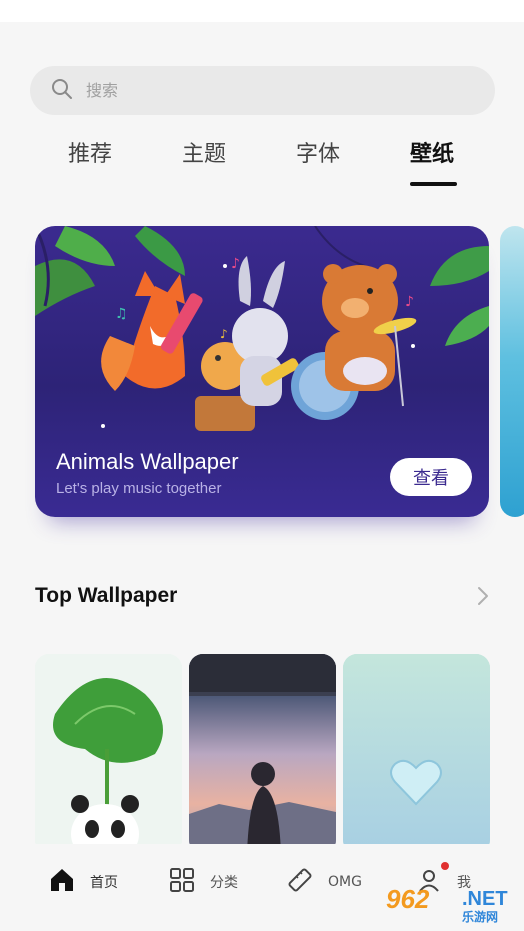 This screenshot has width=524, height=931. Describe the element at coordinates (433, 184) in the screenshot. I see `tab-active-indicator` at that location.